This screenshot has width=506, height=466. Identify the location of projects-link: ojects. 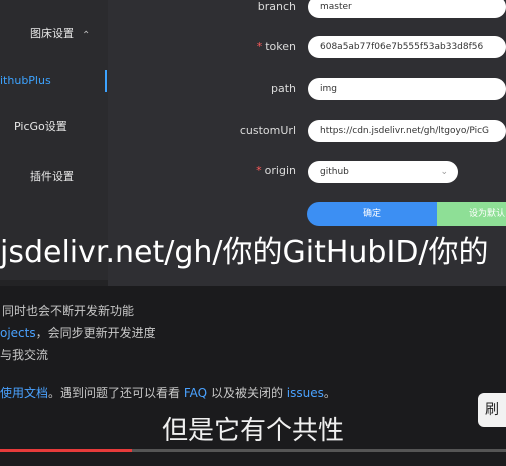
(18, 333).